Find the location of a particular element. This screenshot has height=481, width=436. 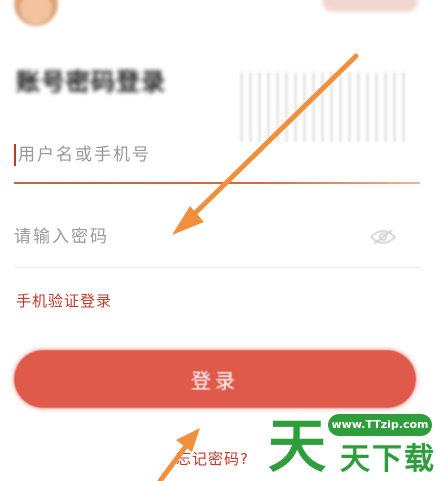

eye-slash-icon is located at coordinates (383, 237).